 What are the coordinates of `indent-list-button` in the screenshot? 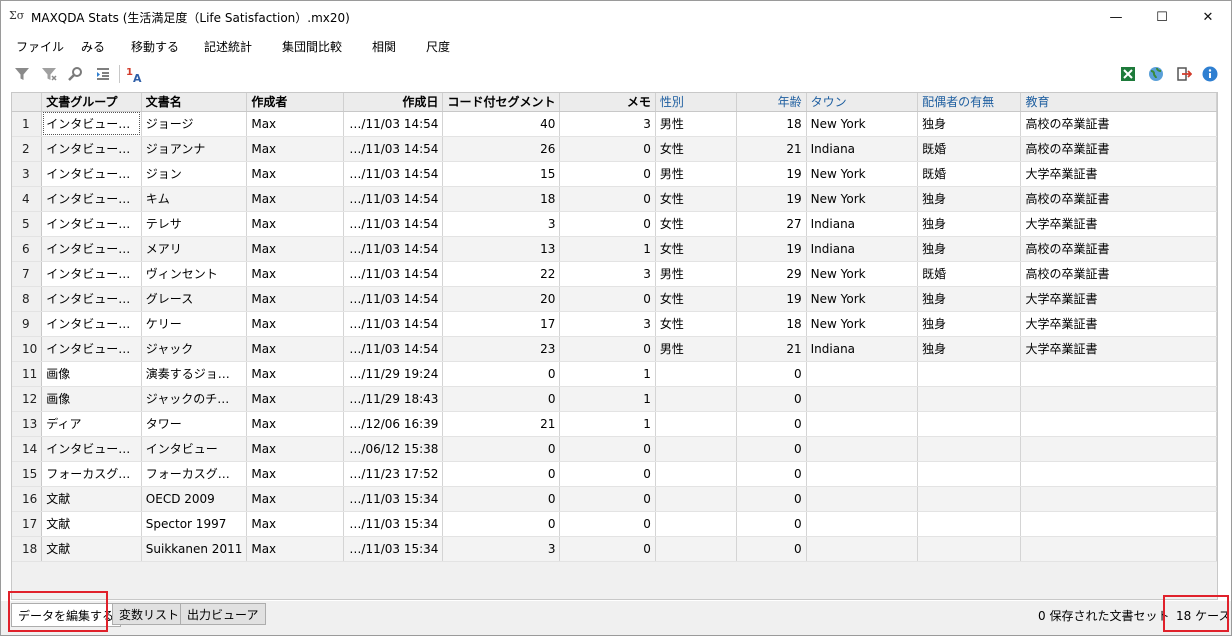 It's located at (103, 74).